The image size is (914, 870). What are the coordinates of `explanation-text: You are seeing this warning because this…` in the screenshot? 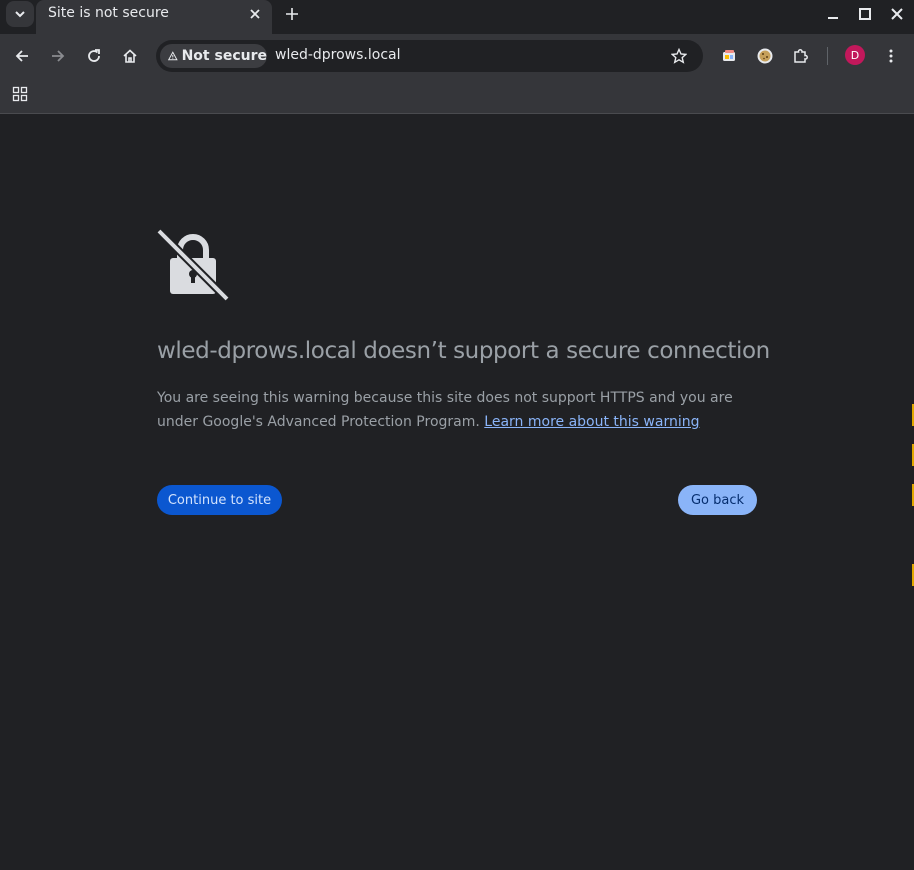 It's located at (462, 410).